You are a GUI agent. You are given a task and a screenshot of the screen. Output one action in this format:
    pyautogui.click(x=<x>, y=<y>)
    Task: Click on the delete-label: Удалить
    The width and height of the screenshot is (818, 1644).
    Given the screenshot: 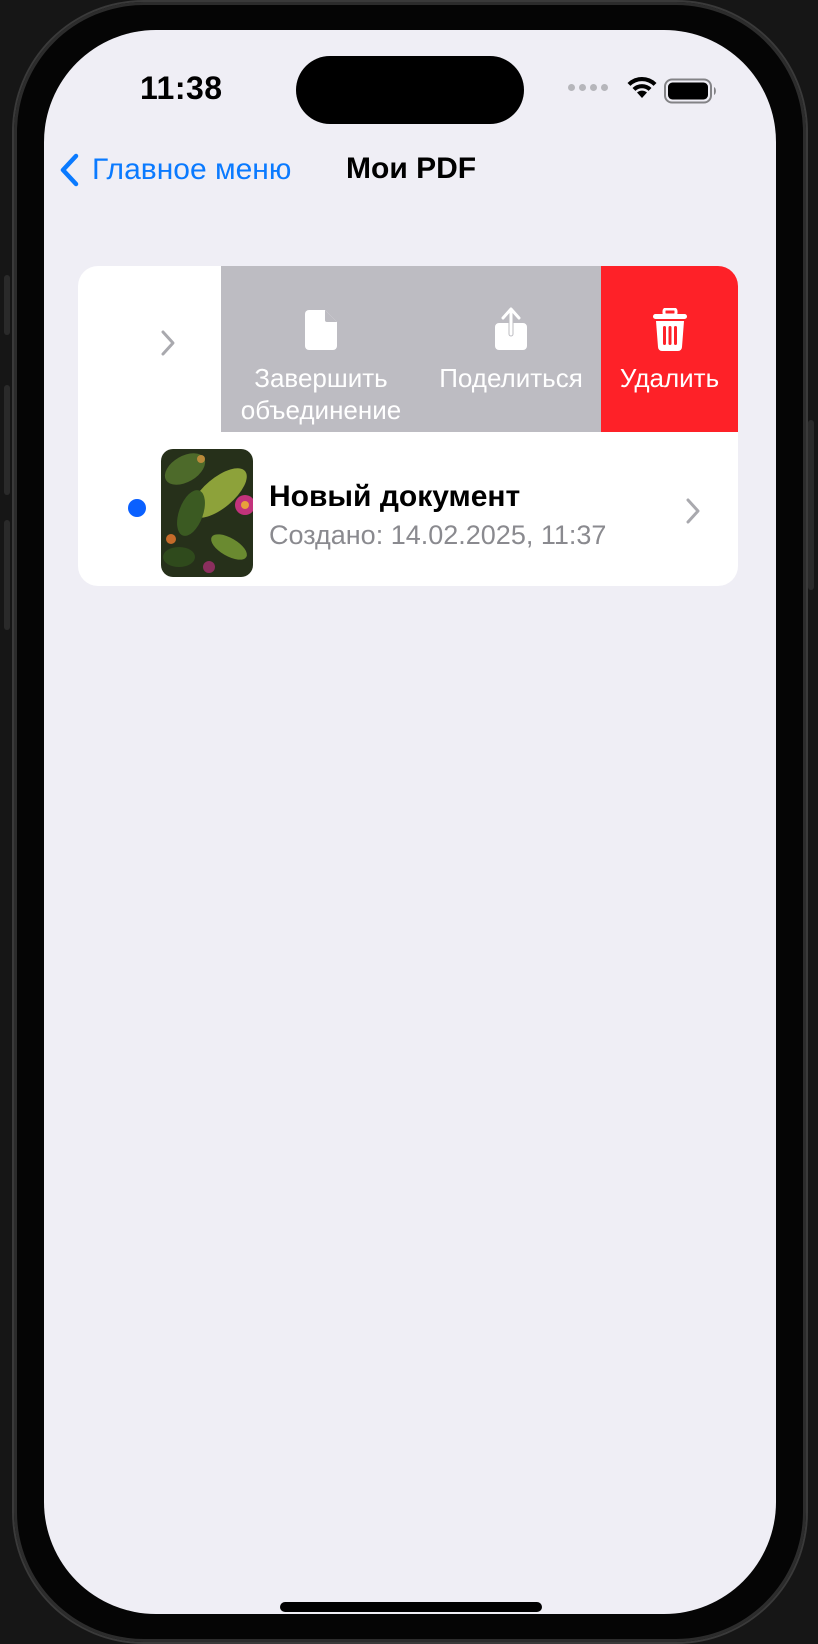 What is the action you would take?
    pyautogui.click(x=669, y=378)
    